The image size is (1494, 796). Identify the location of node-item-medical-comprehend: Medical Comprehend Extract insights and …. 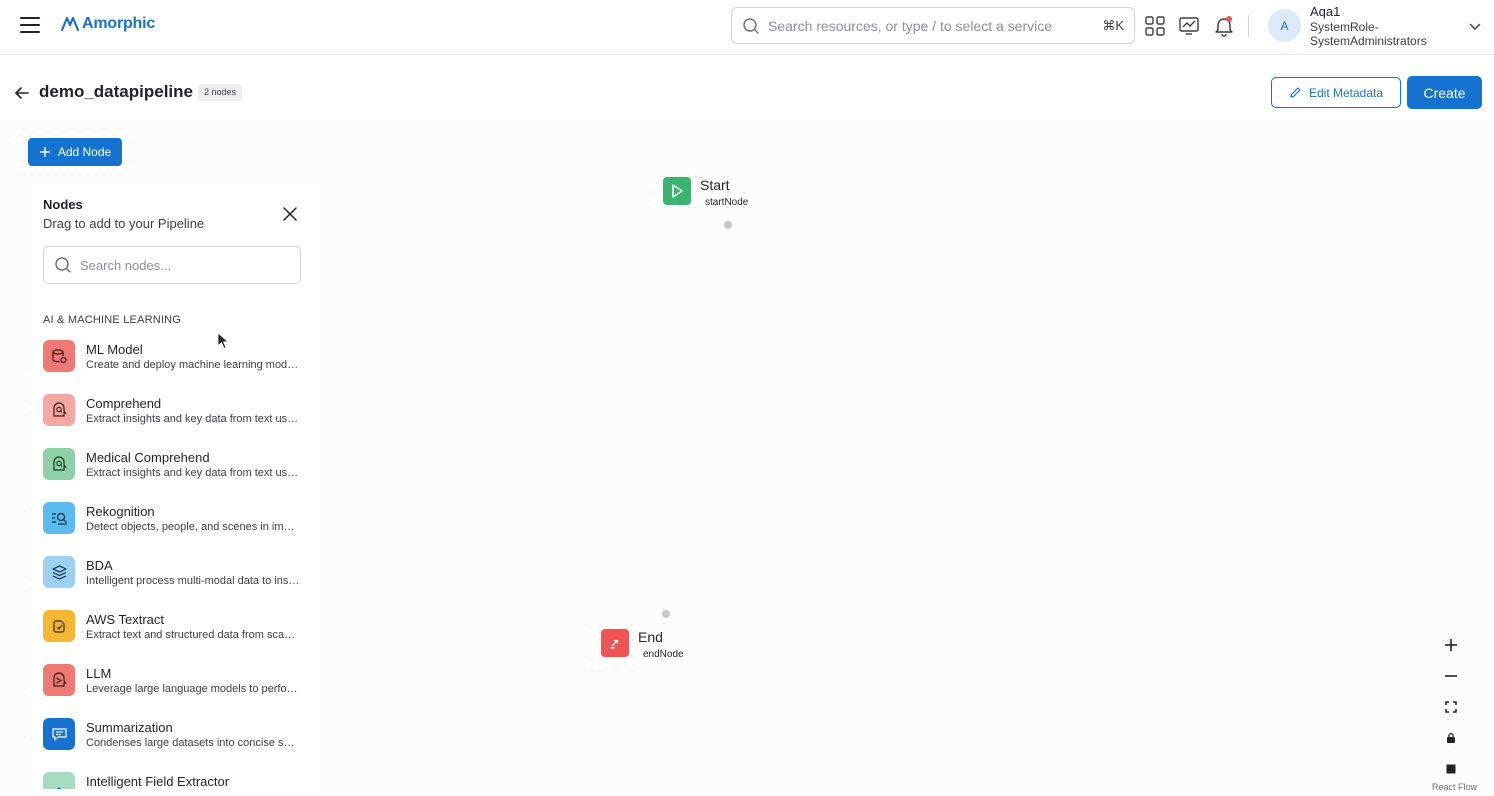
(175, 475).